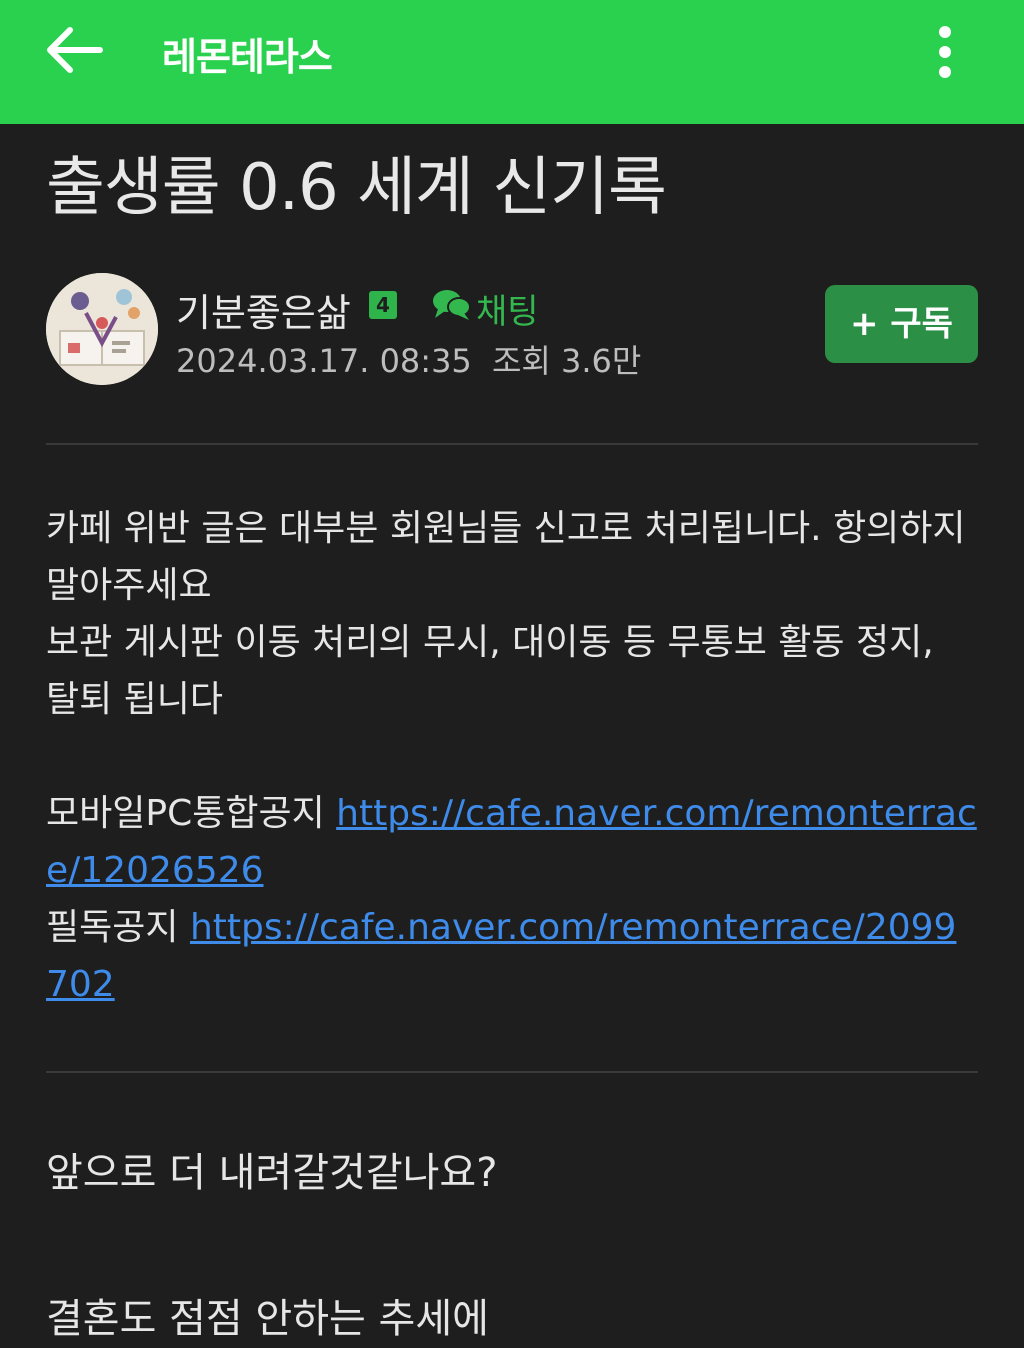 This screenshot has width=1024, height=1348. Describe the element at coordinates (324, 361) in the screenshot. I see `post-date: 2024.03.17. 08:35` at that location.